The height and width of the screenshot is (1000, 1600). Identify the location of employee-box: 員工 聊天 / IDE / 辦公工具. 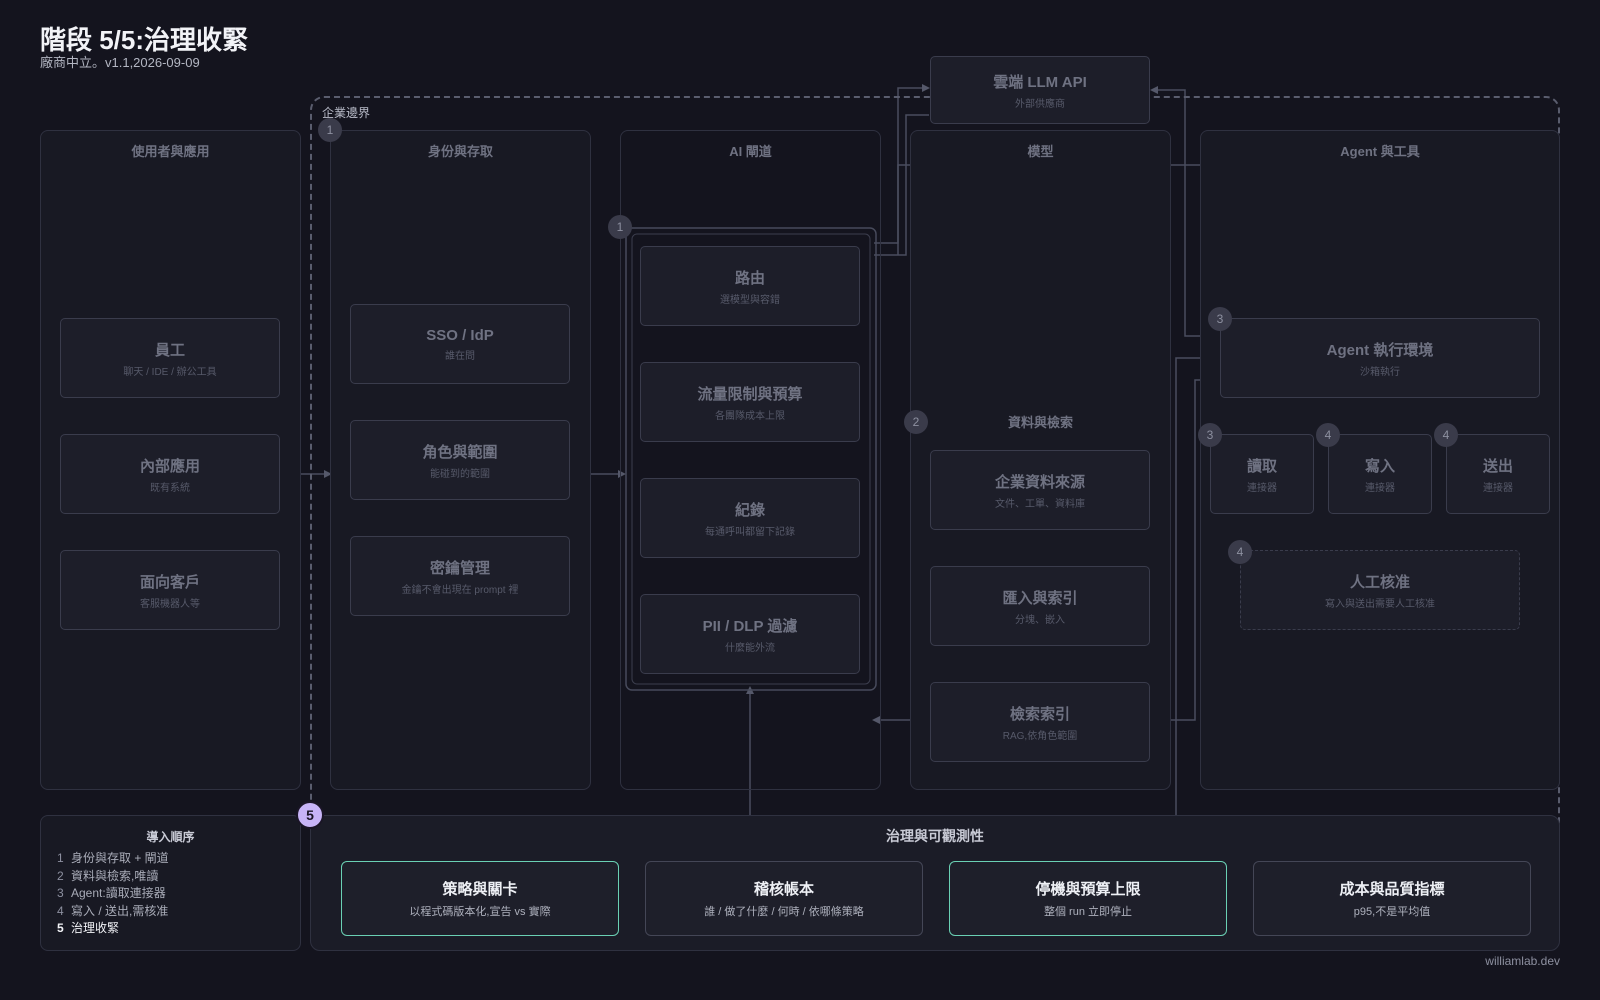
(170, 358).